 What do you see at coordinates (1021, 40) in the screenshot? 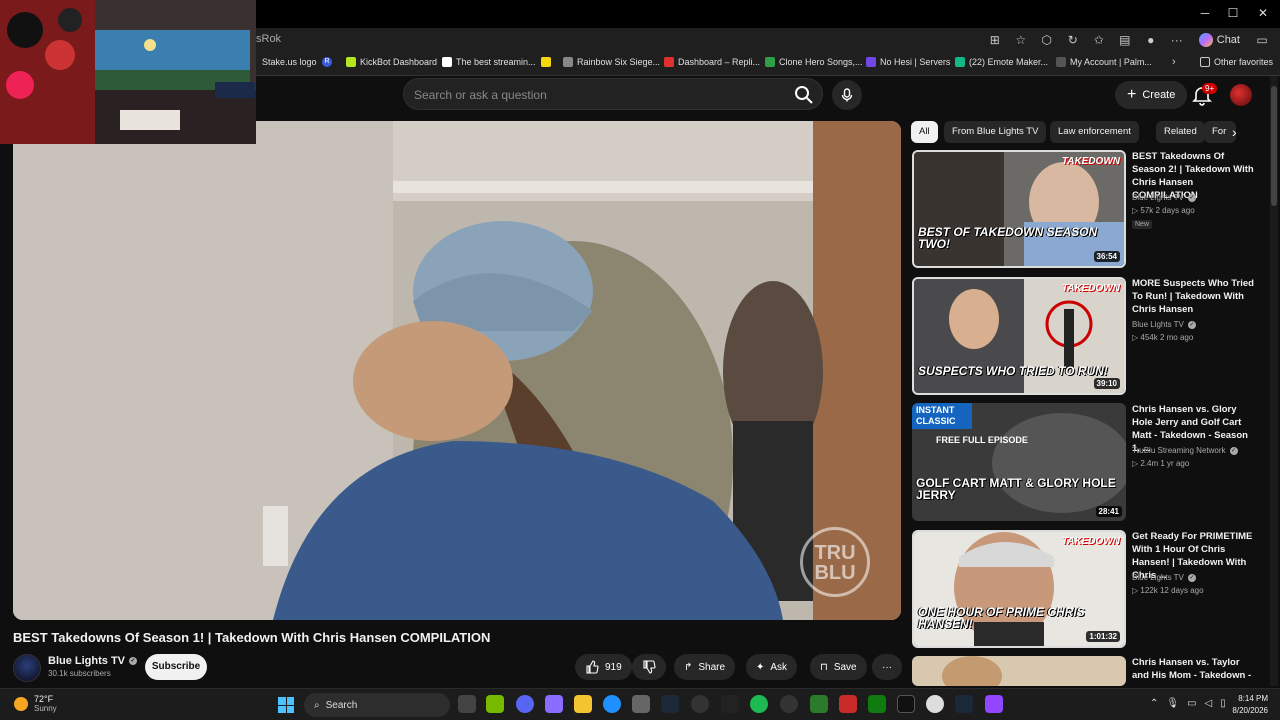
I see `star-icon: ☆` at bounding box center [1021, 40].